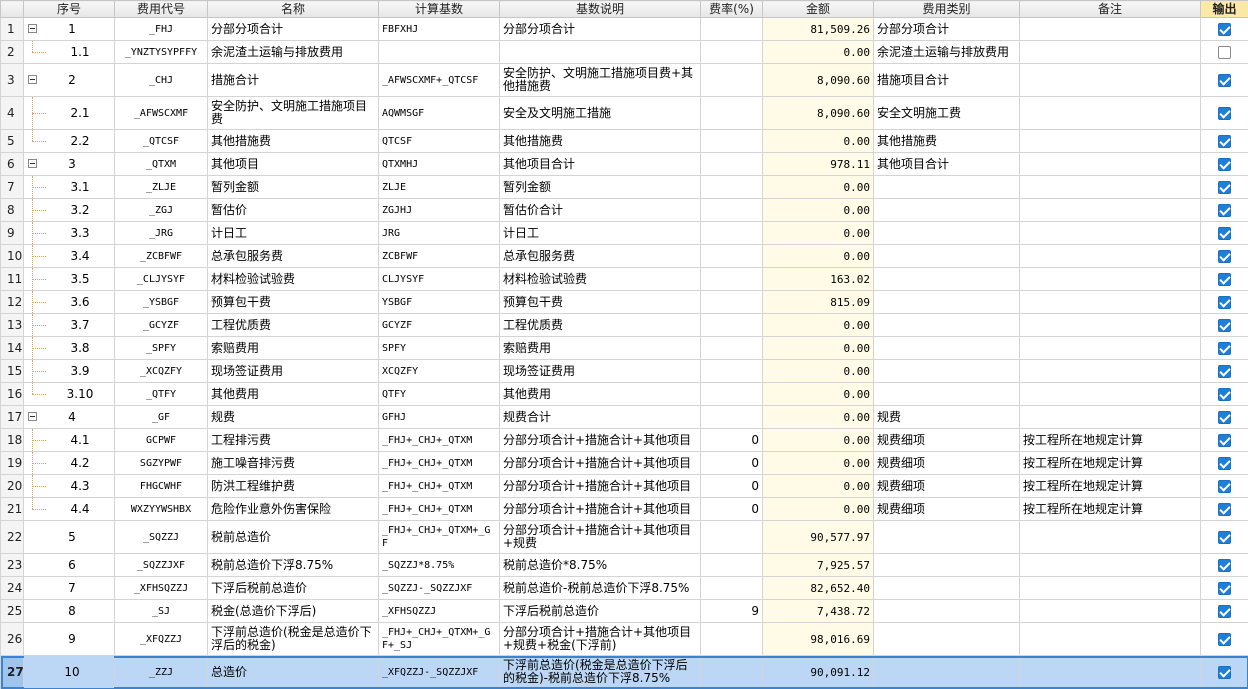 The image size is (1248, 689). I want to click on base-desc-cell: 分部分项合计+措施合计+其他项目, so click(600, 486).